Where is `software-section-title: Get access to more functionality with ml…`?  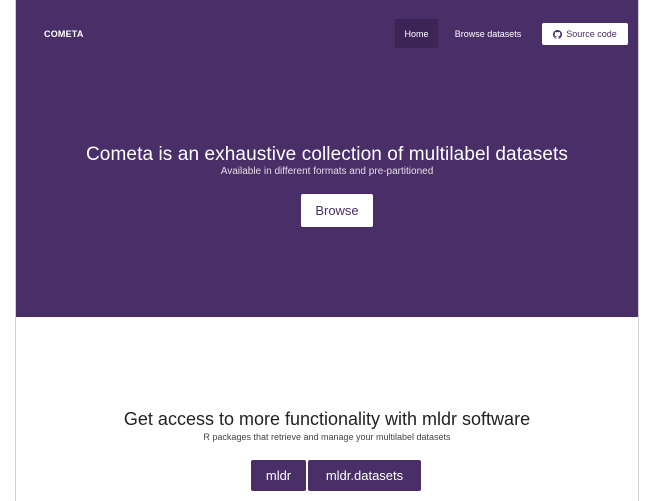
software-section-title: Get access to more functionality with ml… is located at coordinates (327, 419).